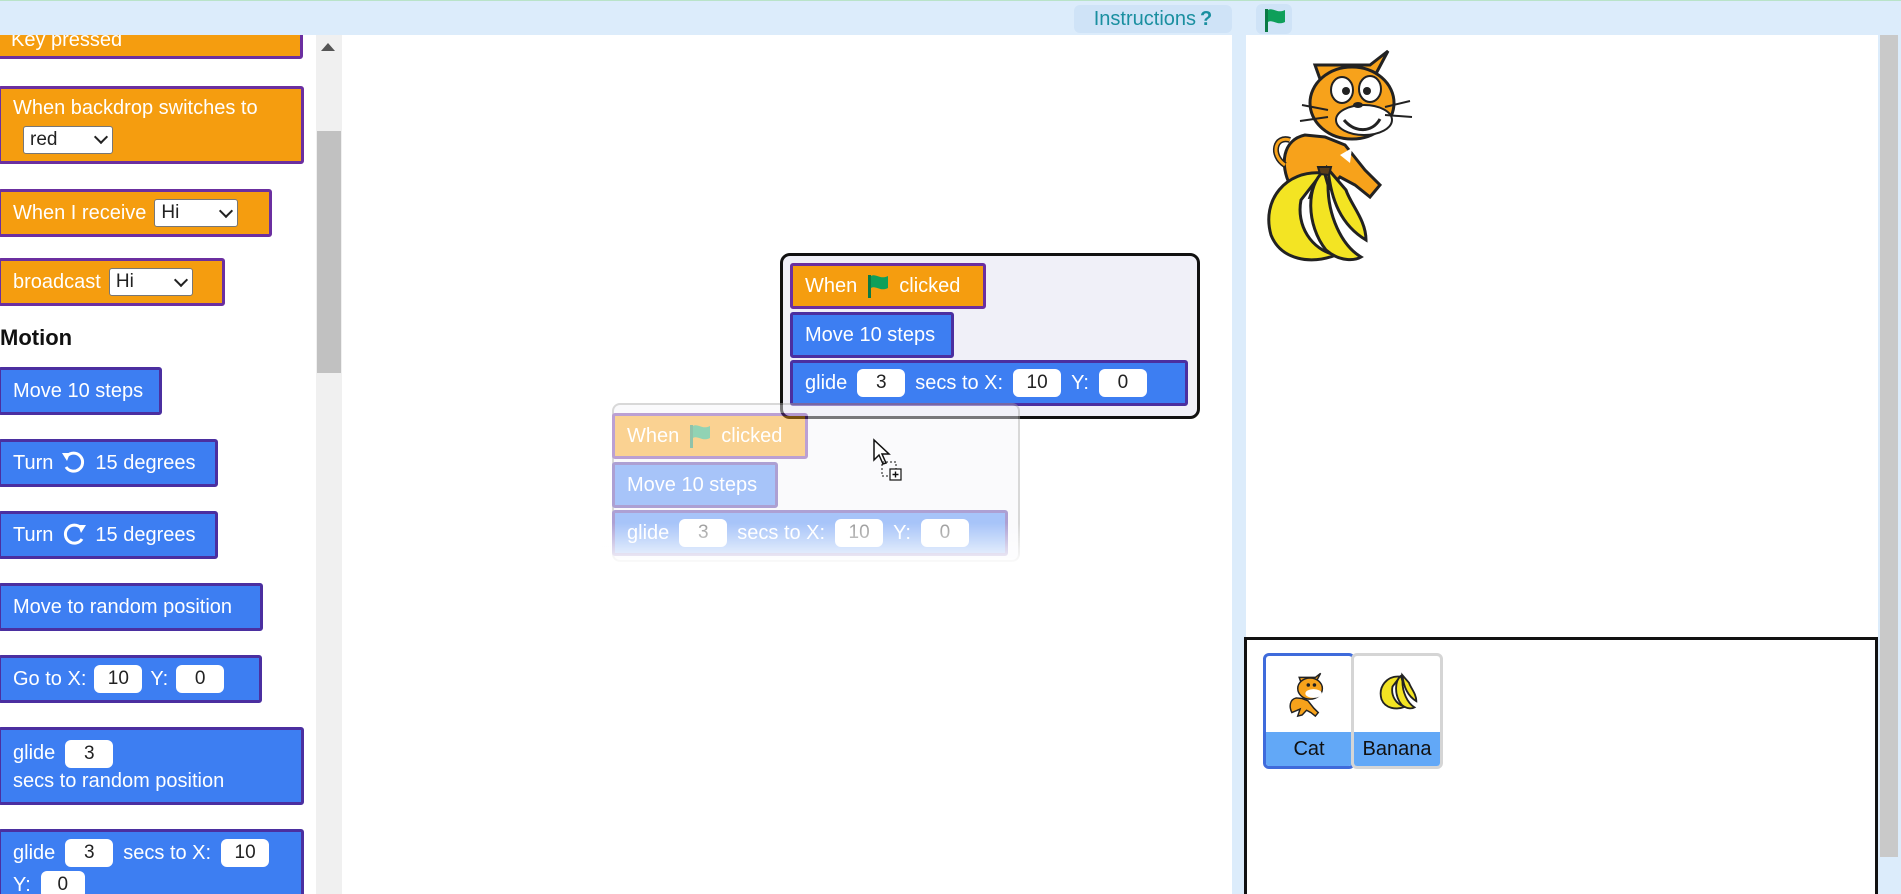  What do you see at coordinates (33, 462) in the screenshot?
I see `turn-left-label: Turn` at bounding box center [33, 462].